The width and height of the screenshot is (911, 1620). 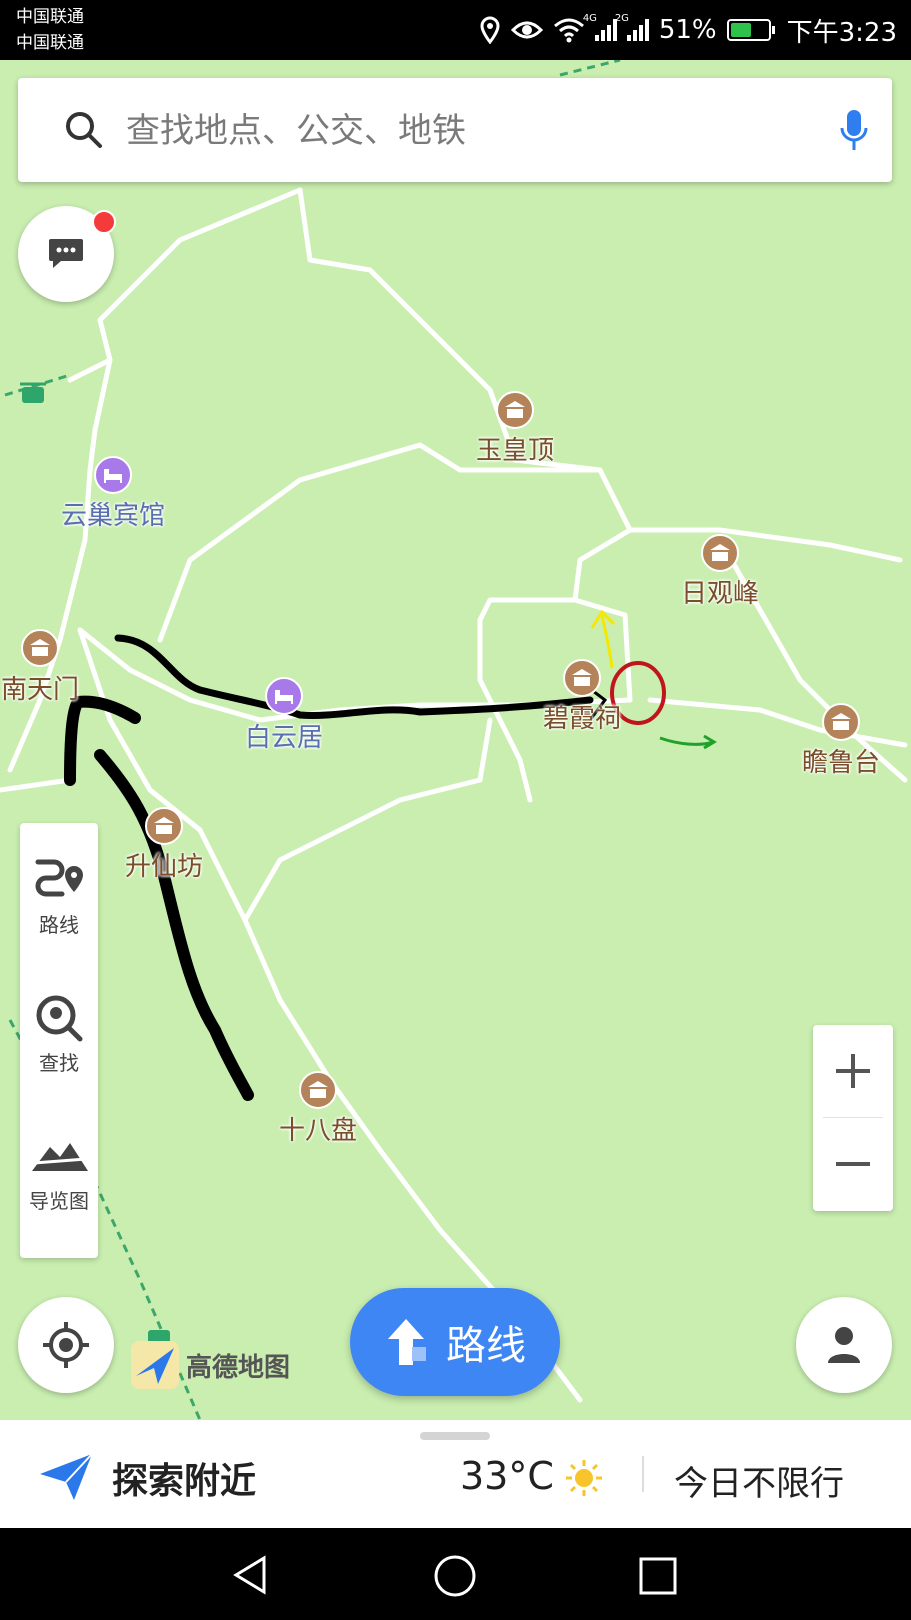 I want to click on poi-label: 十八盘, so click(x=318, y=1128).